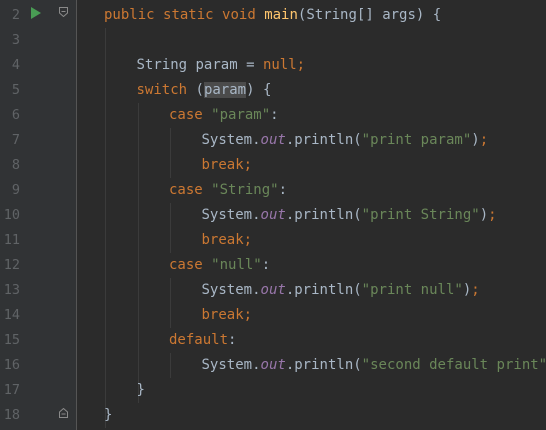  I want to click on code-line: 7 System.out.println("print param");, so click(273, 140).